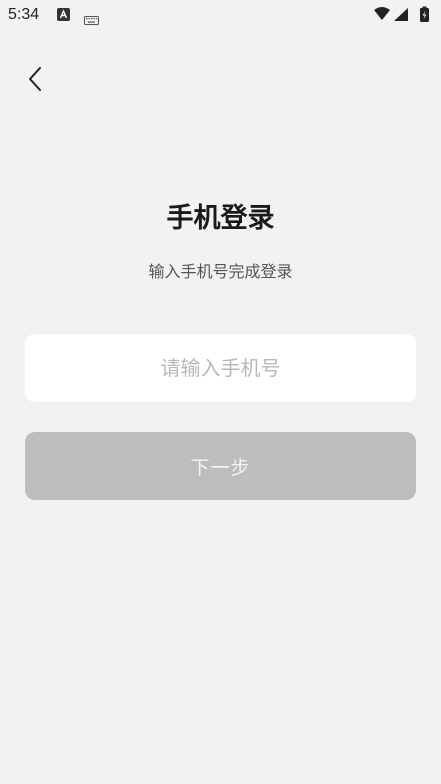 The image size is (441, 784). I want to click on status-bar: 5:34, so click(220, 15).